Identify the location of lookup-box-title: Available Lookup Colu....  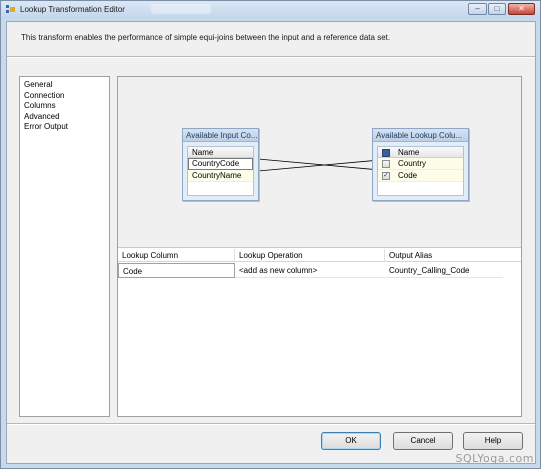
(420, 135).